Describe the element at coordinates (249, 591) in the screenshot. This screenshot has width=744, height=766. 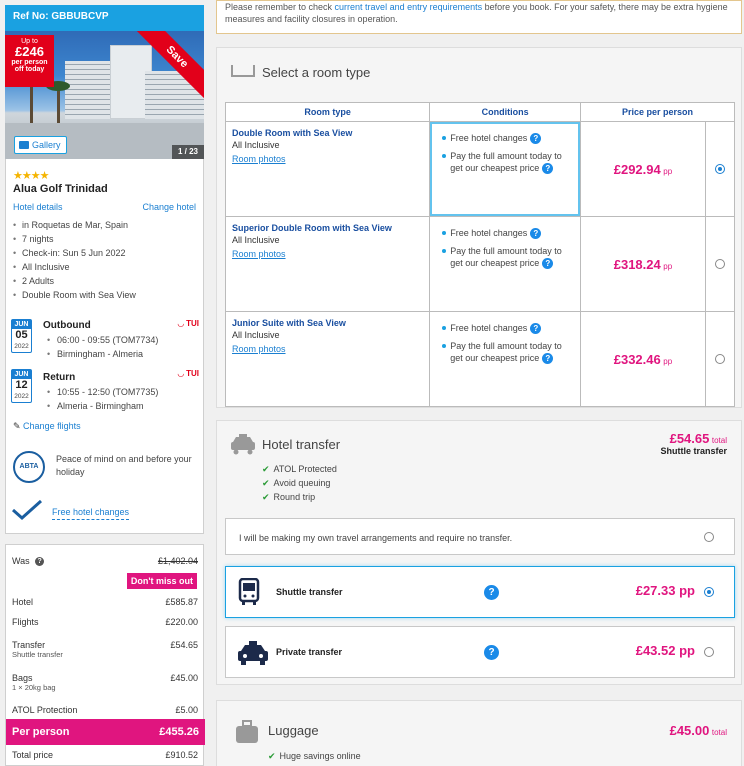
I see `bus-icon` at that location.